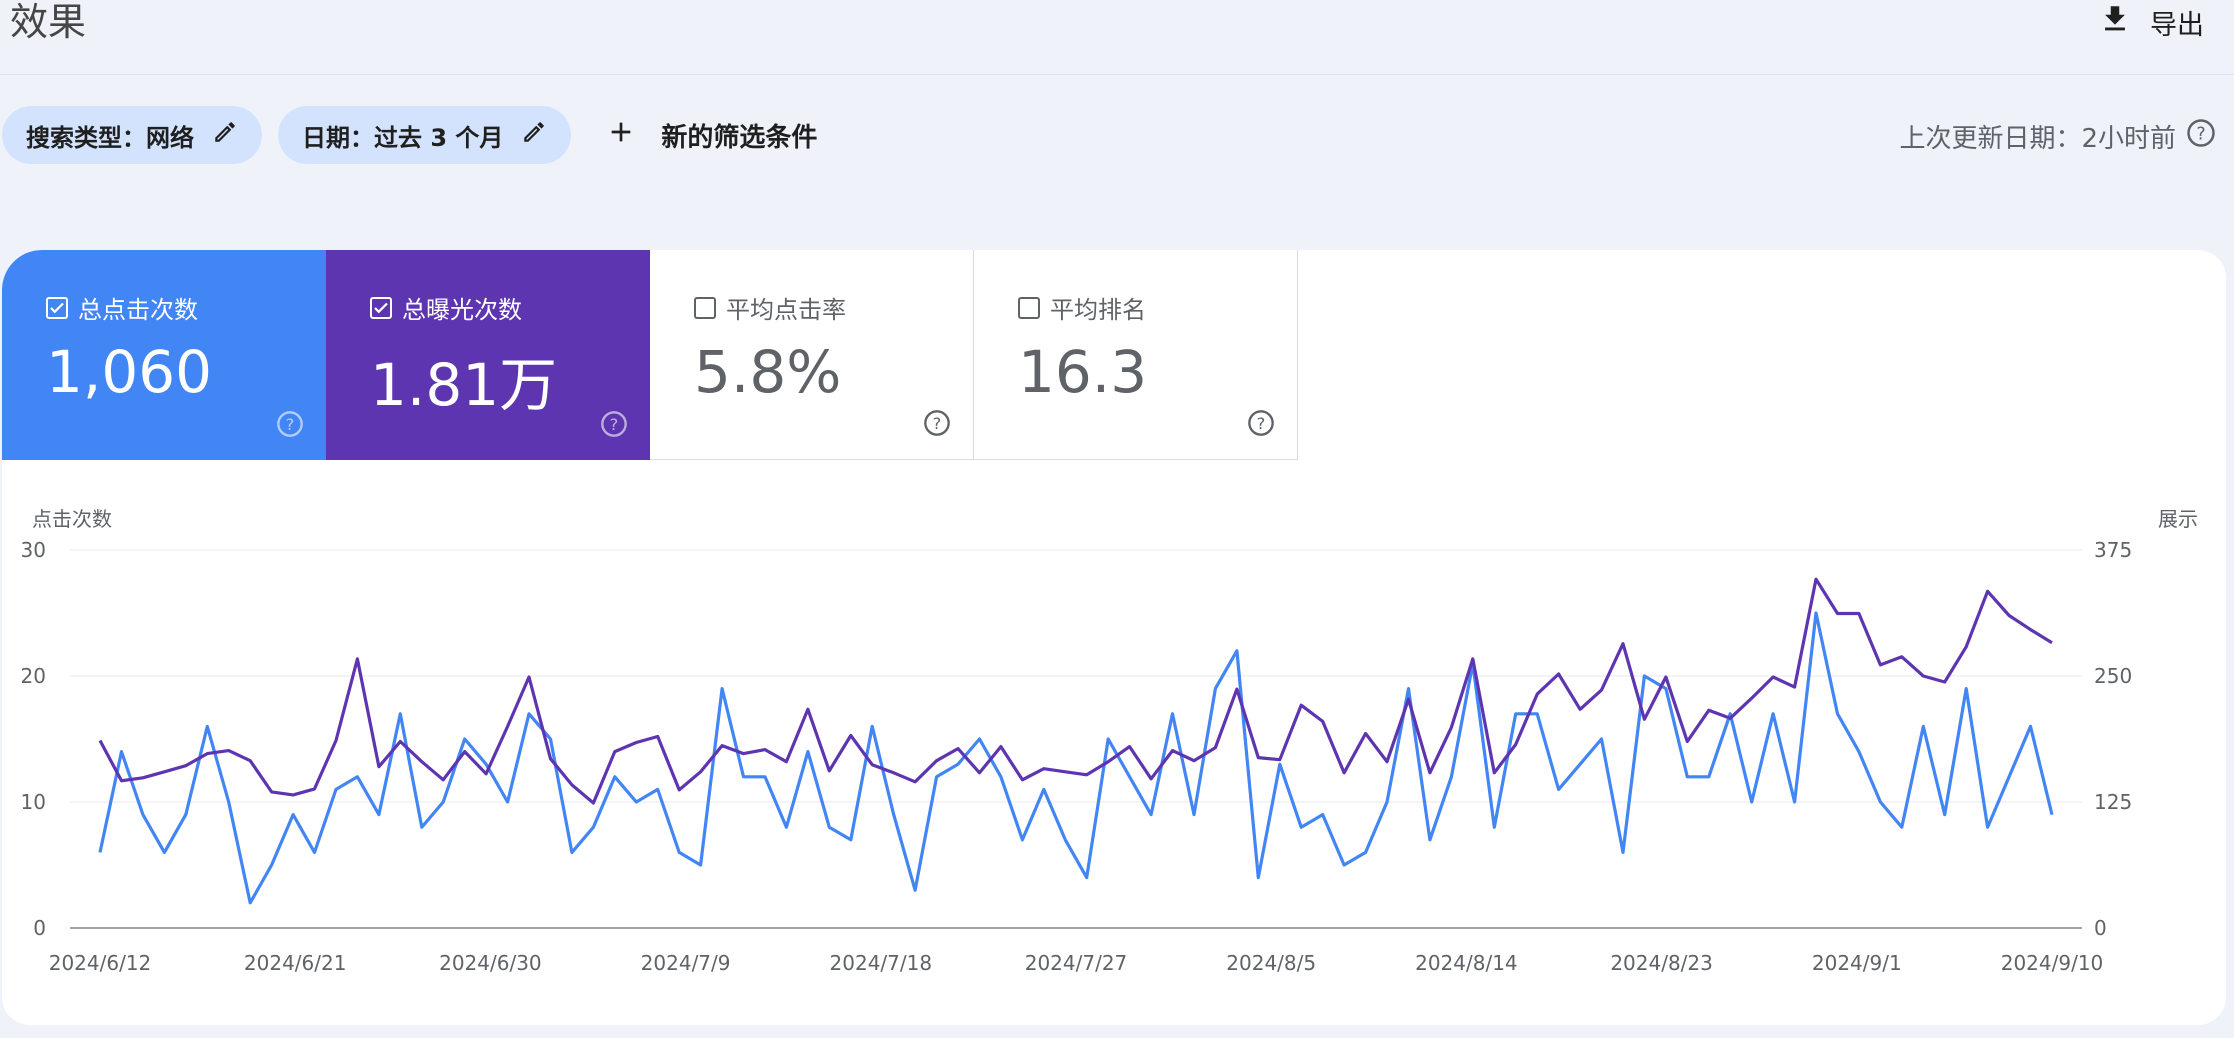 The height and width of the screenshot is (1038, 2234). What do you see at coordinates (2100, 928) in the screenshot?
I see `y-tick-label-right: 0` at bounding box center [2100, 928].